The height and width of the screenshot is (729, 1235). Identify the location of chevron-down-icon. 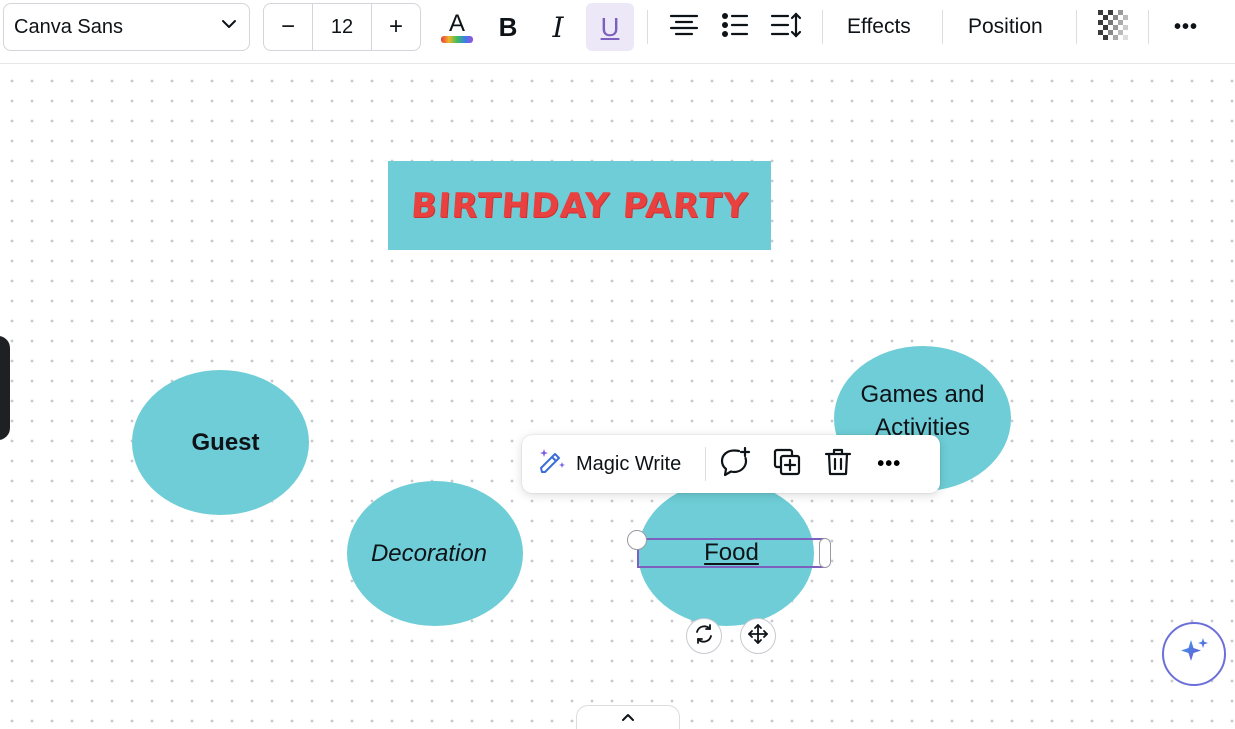
(229, 27).